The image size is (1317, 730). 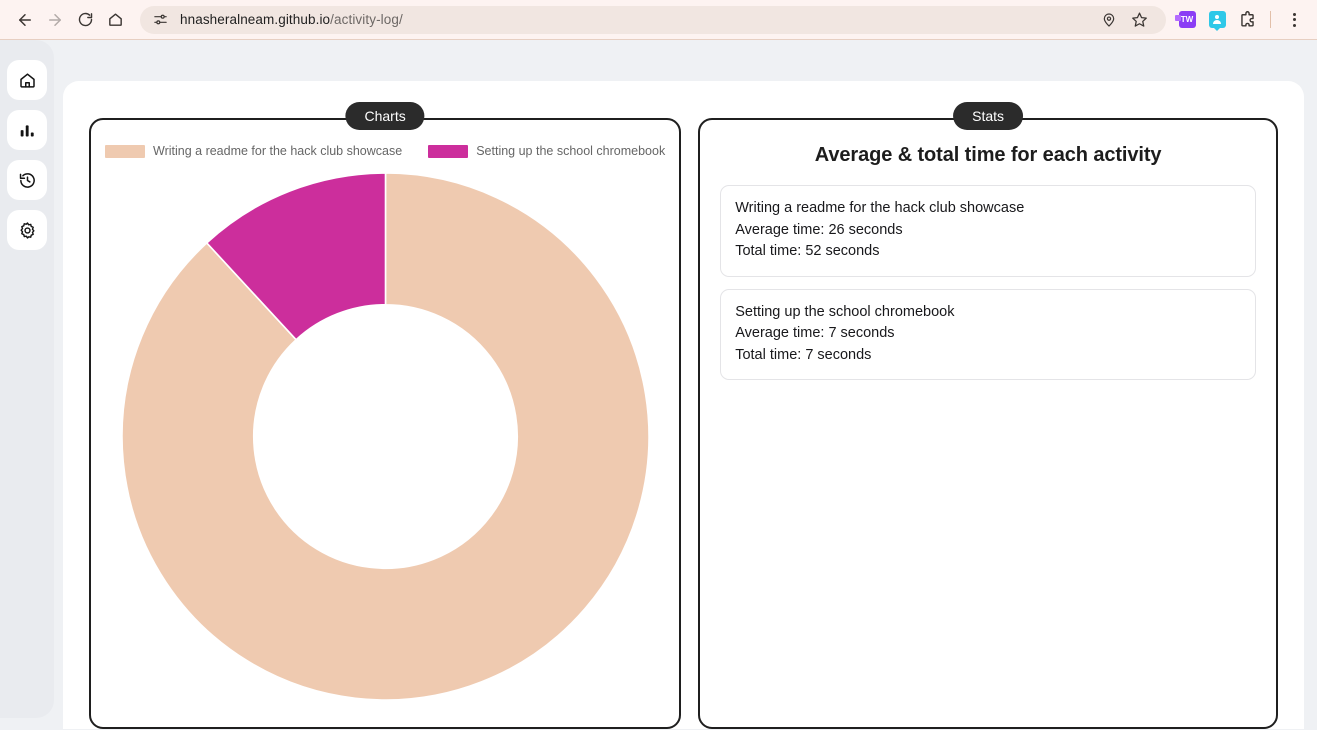 I want to click on url-host: hnasheralneam.github.io, so click(x=255, y=19).